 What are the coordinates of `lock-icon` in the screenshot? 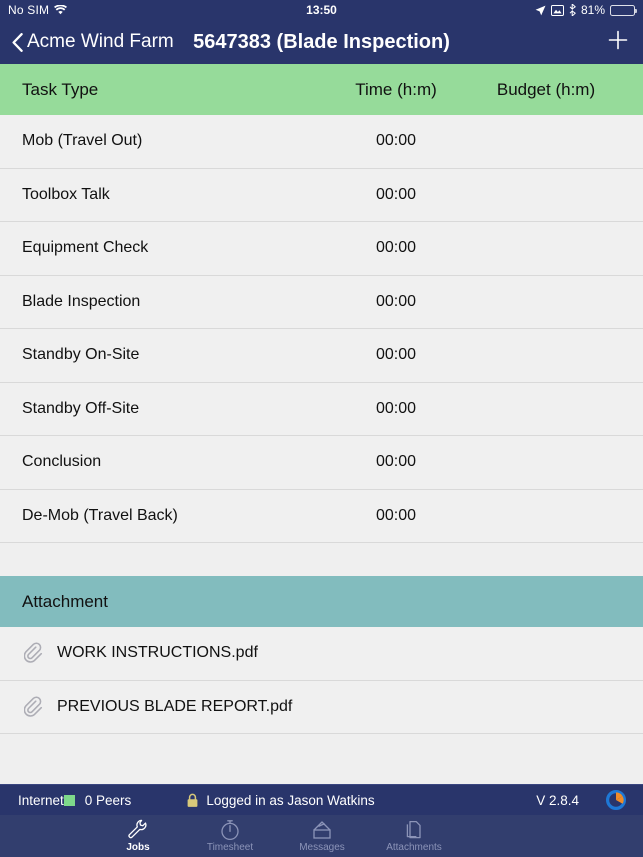 It's located at (192, 800).